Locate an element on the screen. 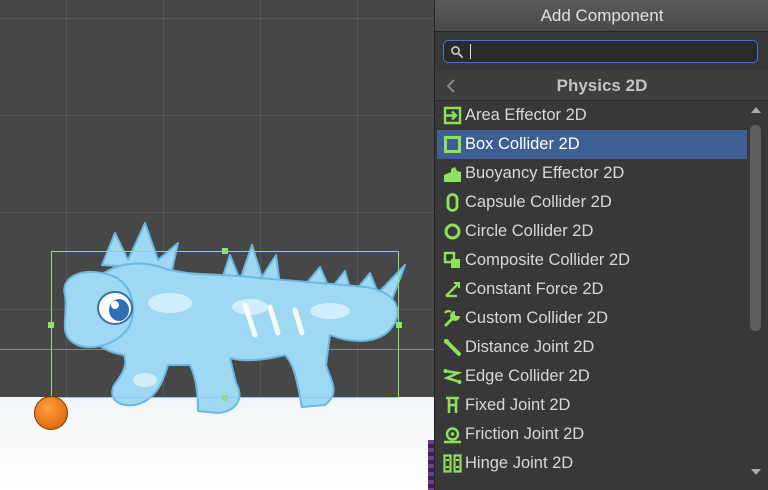 Image resolution: width=768 pixels, height=490 pixels. scroll-down-arrow-icon is located at coordinates (756, 472).